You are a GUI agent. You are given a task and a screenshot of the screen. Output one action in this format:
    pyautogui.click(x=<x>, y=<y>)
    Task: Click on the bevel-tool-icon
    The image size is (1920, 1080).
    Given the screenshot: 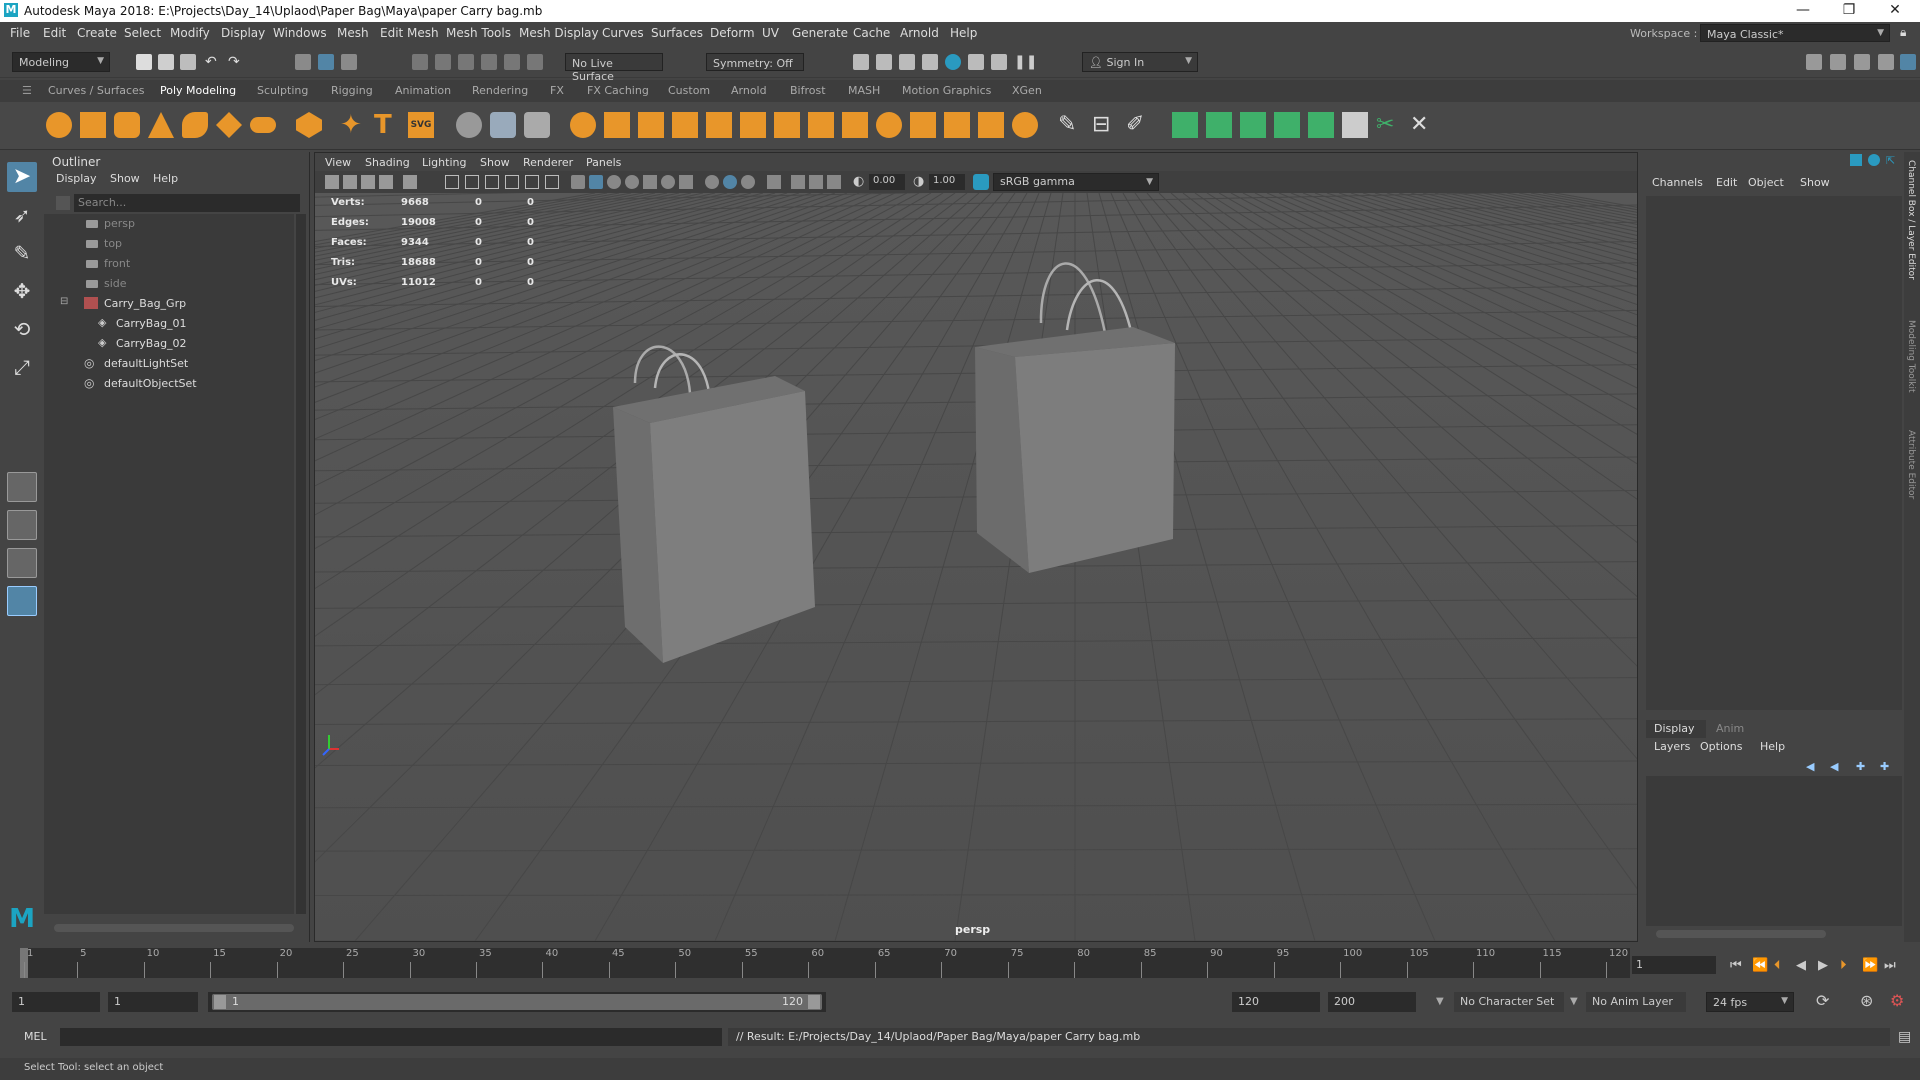 What is the action you would take?
    pyautogui.click(x=503, y=125)
    